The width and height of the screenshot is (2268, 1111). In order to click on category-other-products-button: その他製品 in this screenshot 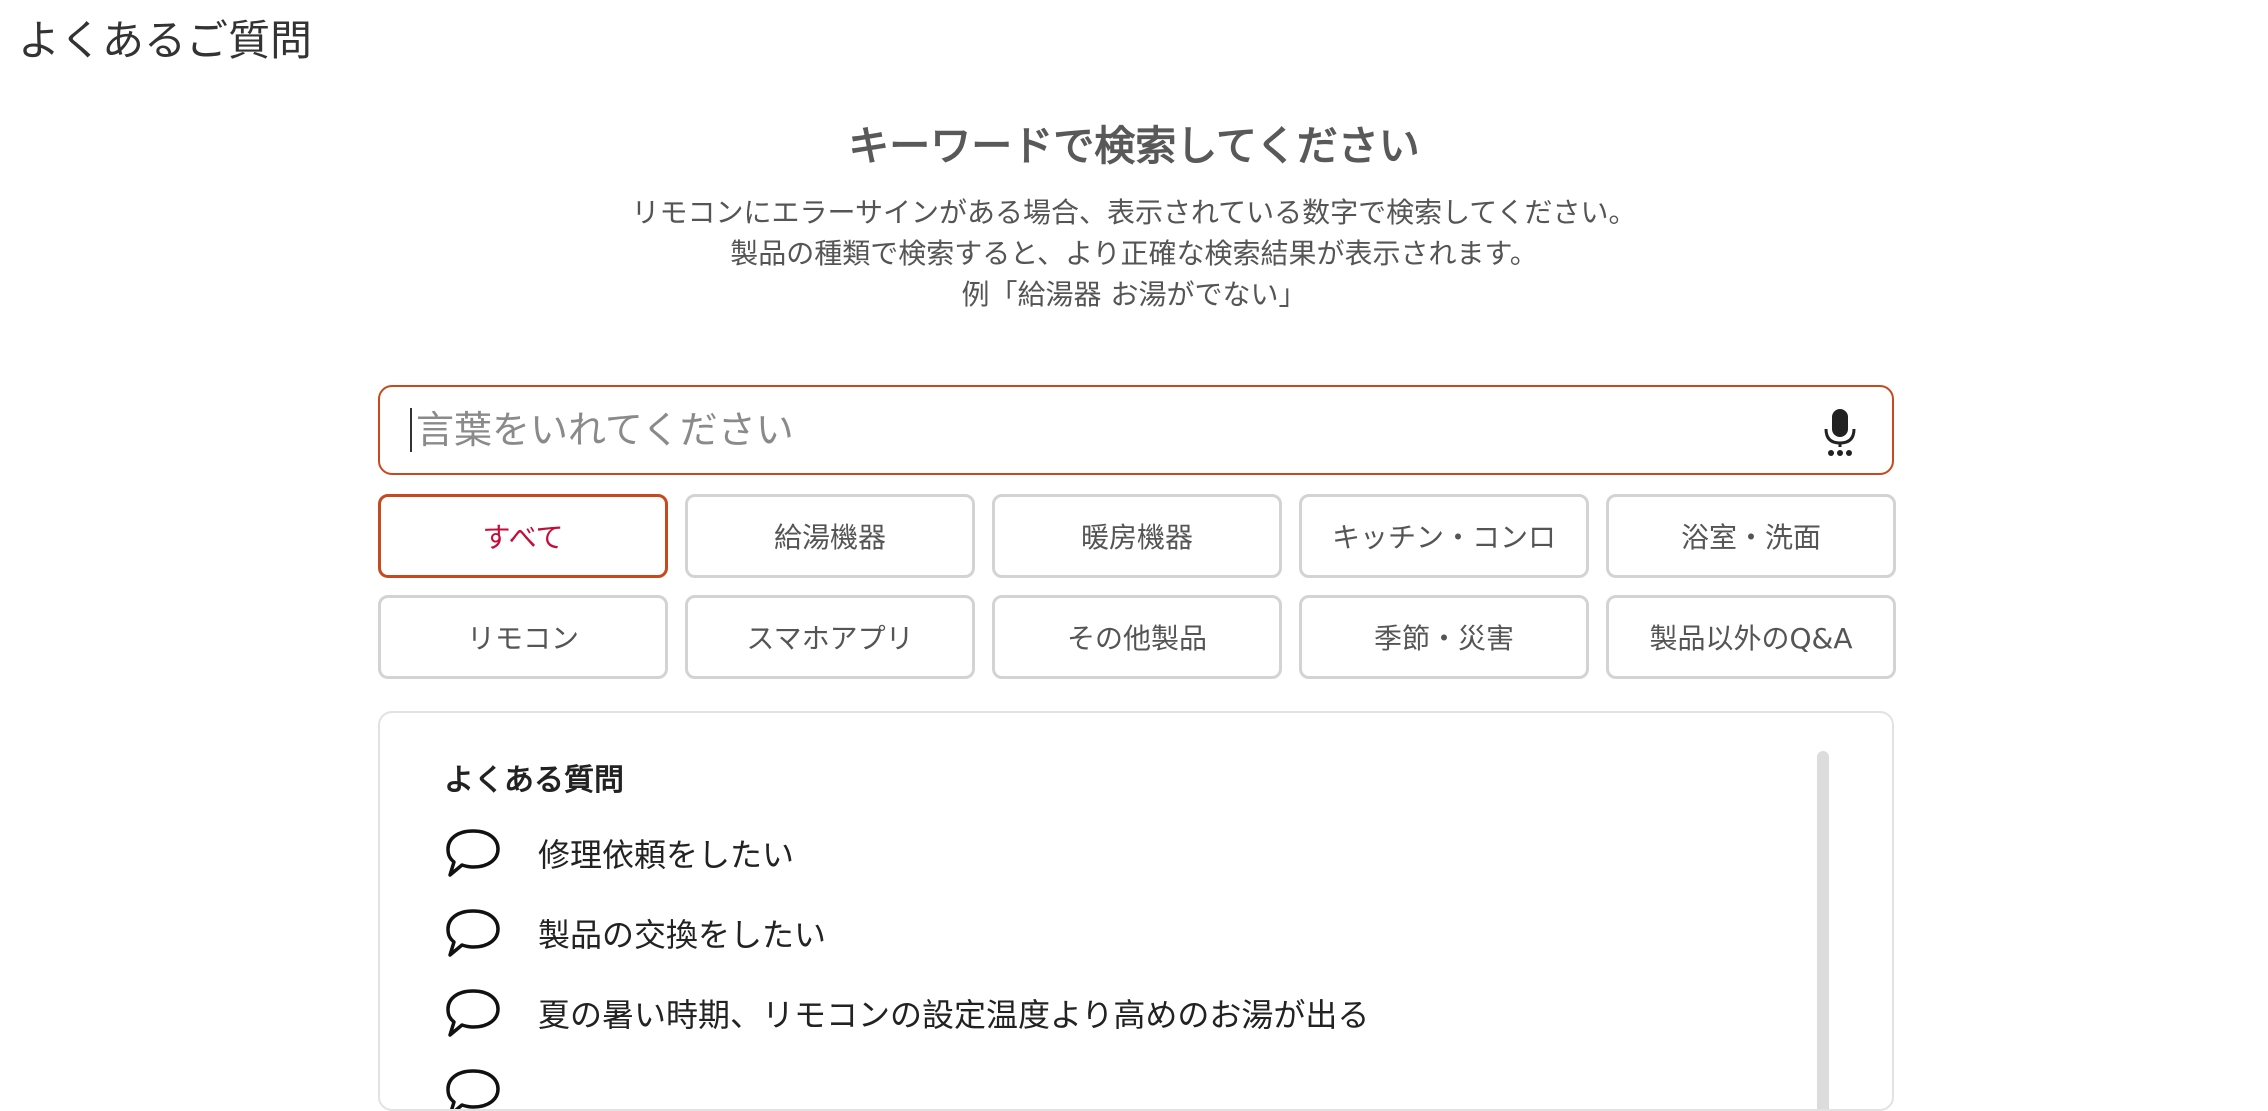, I will do `click(1137, 637)`.